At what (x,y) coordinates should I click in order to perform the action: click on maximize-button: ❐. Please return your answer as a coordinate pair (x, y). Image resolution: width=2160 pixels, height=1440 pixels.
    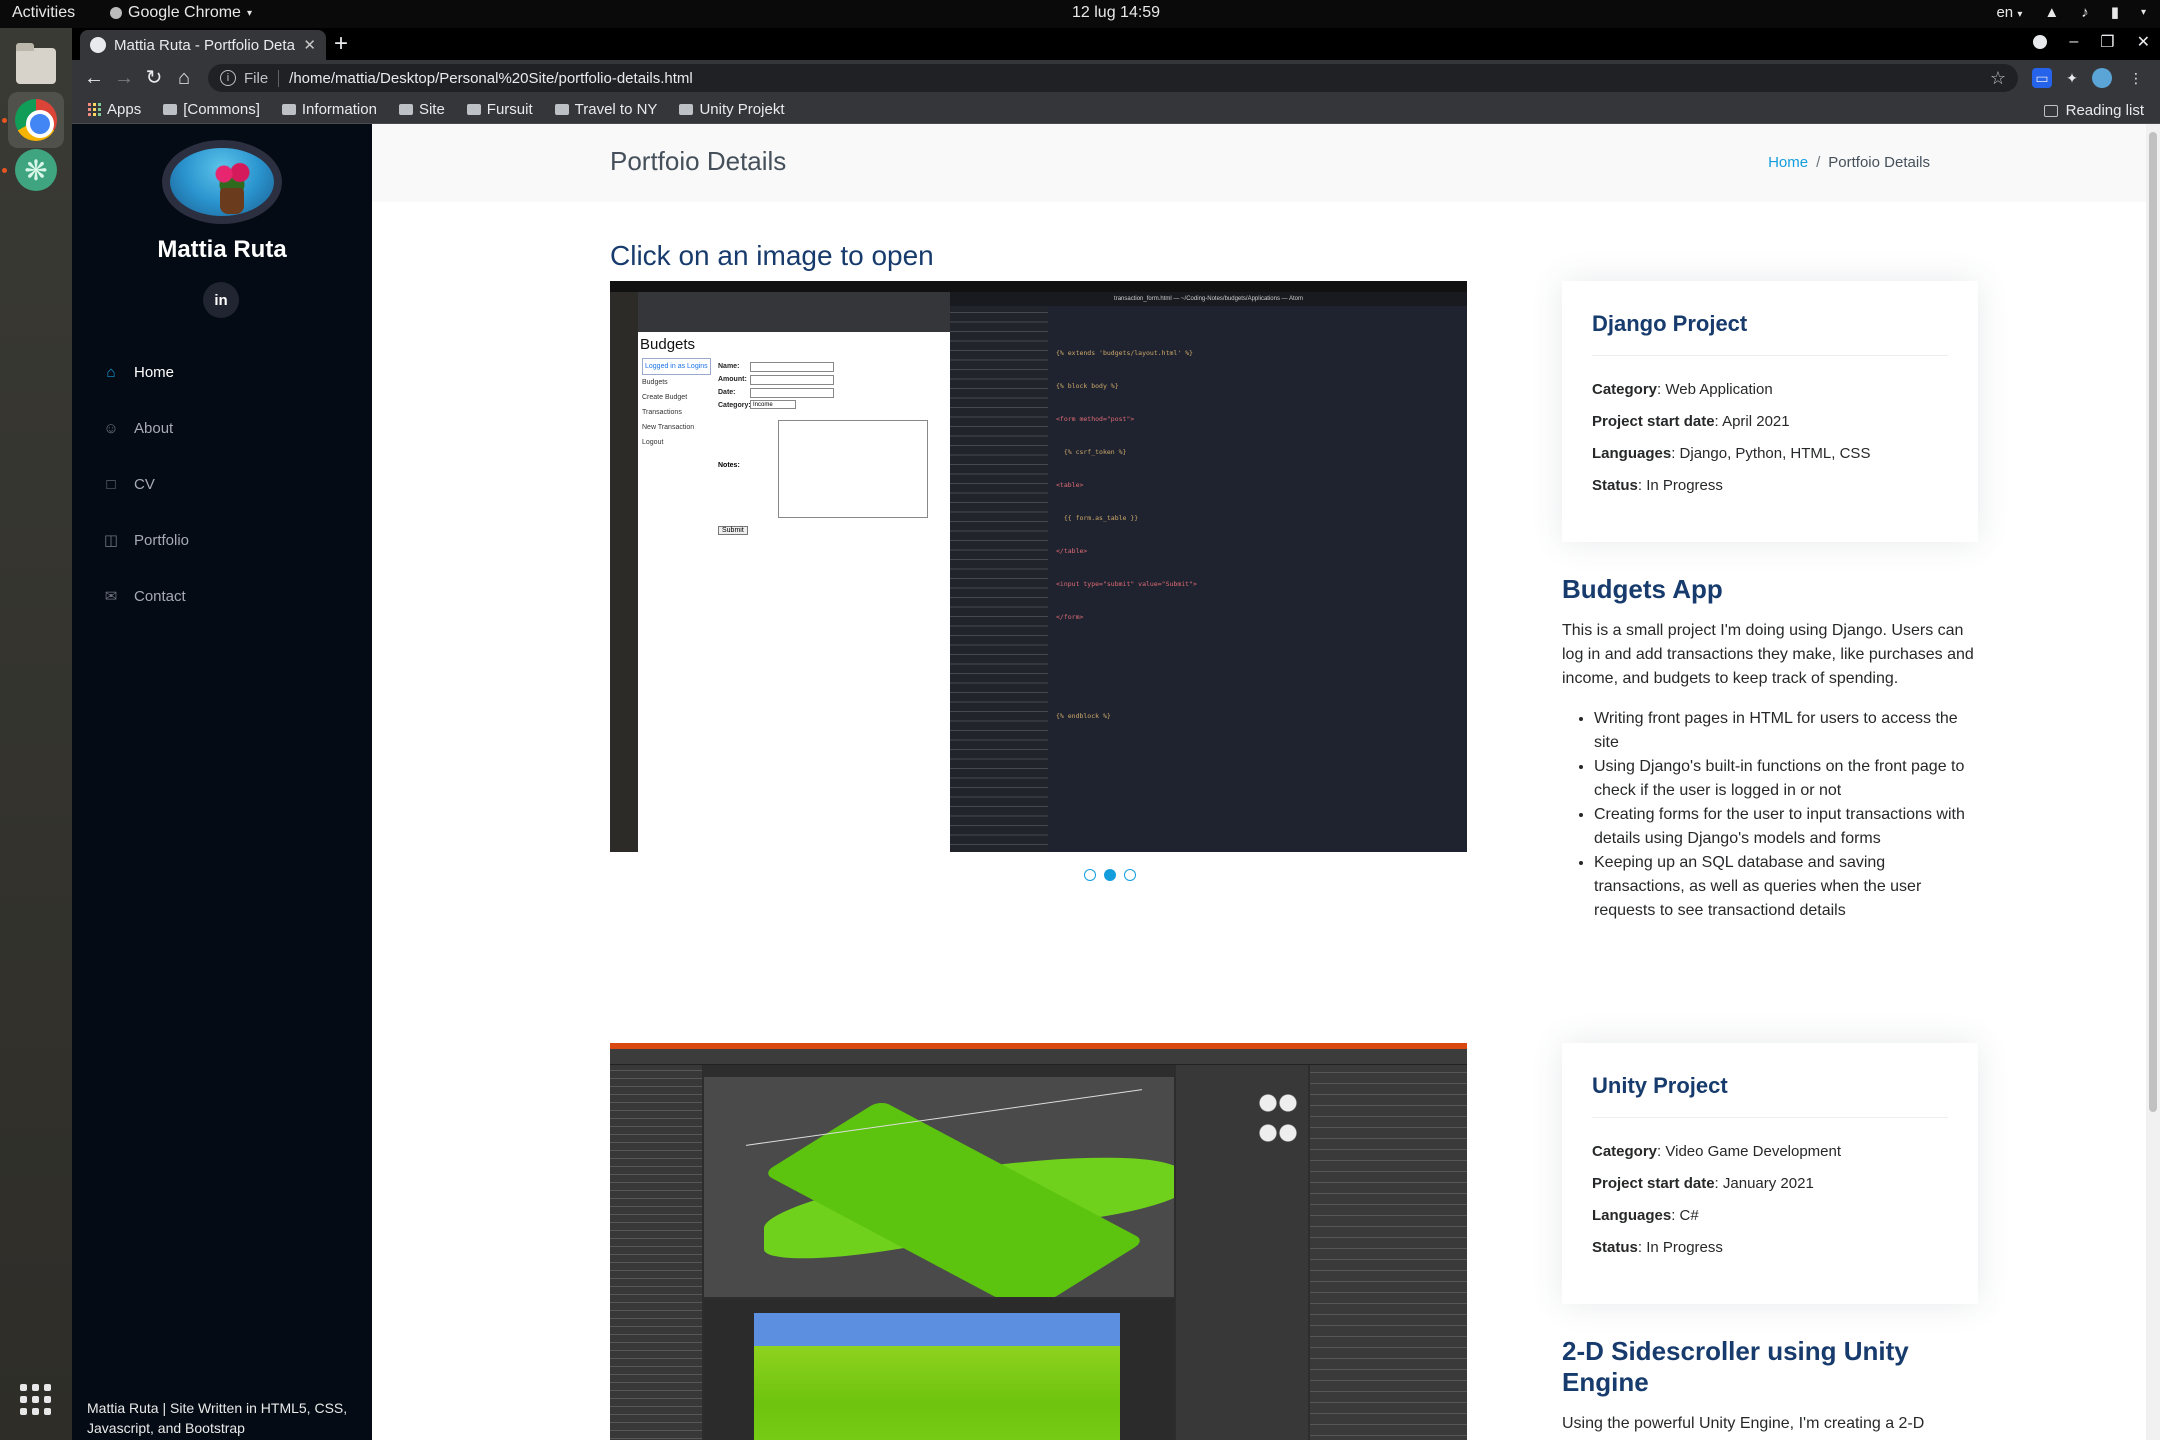
    Looking at the image, I should click on (2107, 42).